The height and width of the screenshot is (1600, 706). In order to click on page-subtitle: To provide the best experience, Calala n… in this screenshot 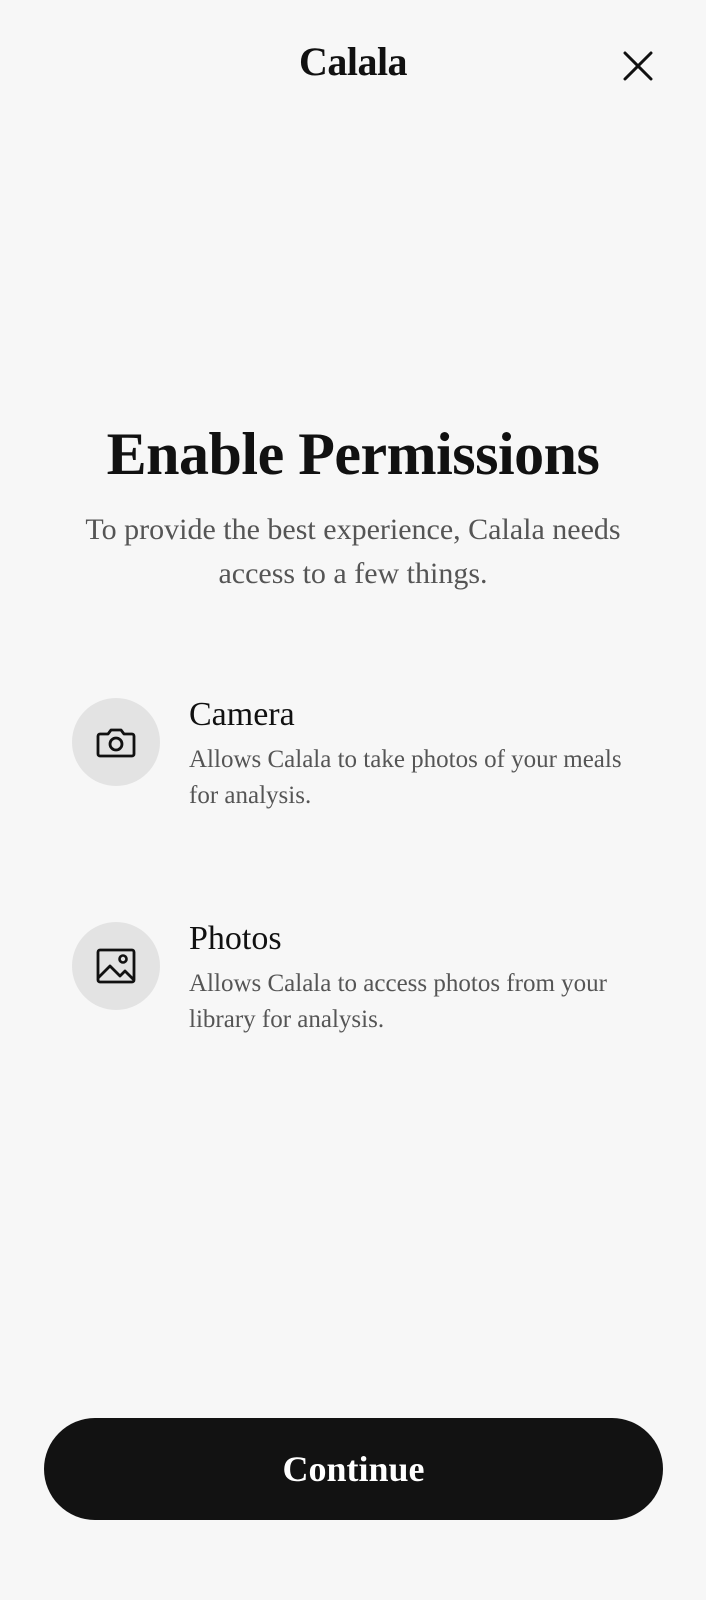, I will do `click(353, 551)`.